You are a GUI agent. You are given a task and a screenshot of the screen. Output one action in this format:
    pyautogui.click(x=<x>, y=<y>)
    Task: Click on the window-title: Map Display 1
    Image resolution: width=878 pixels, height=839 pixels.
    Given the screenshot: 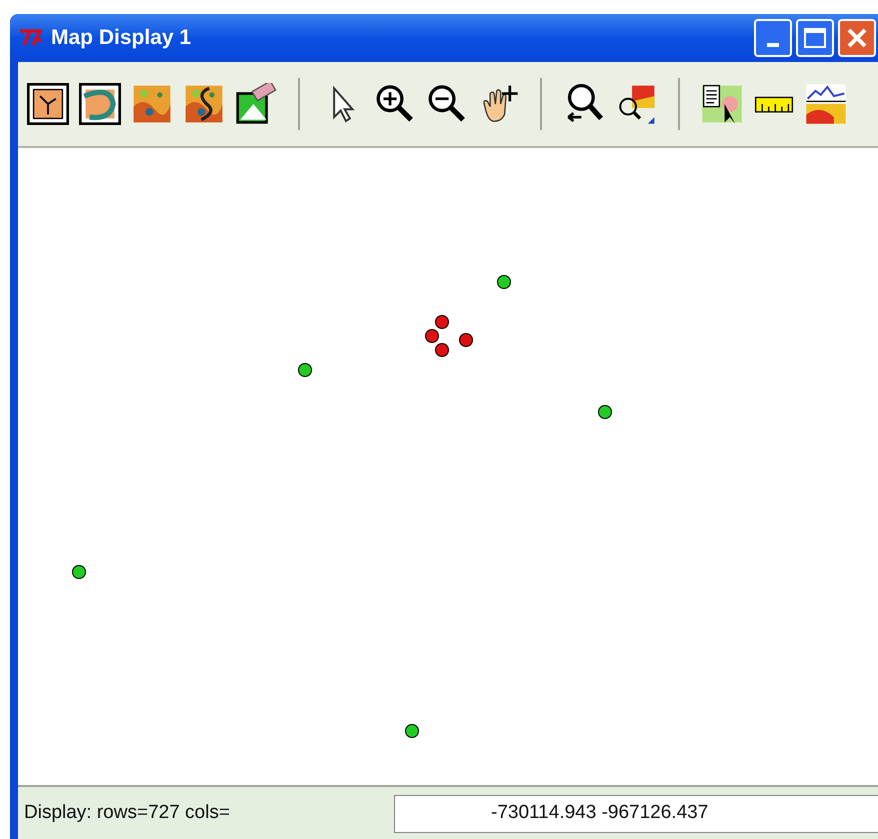 What is the action you would take?
    pyautogui.click(x=121, y=38)
    